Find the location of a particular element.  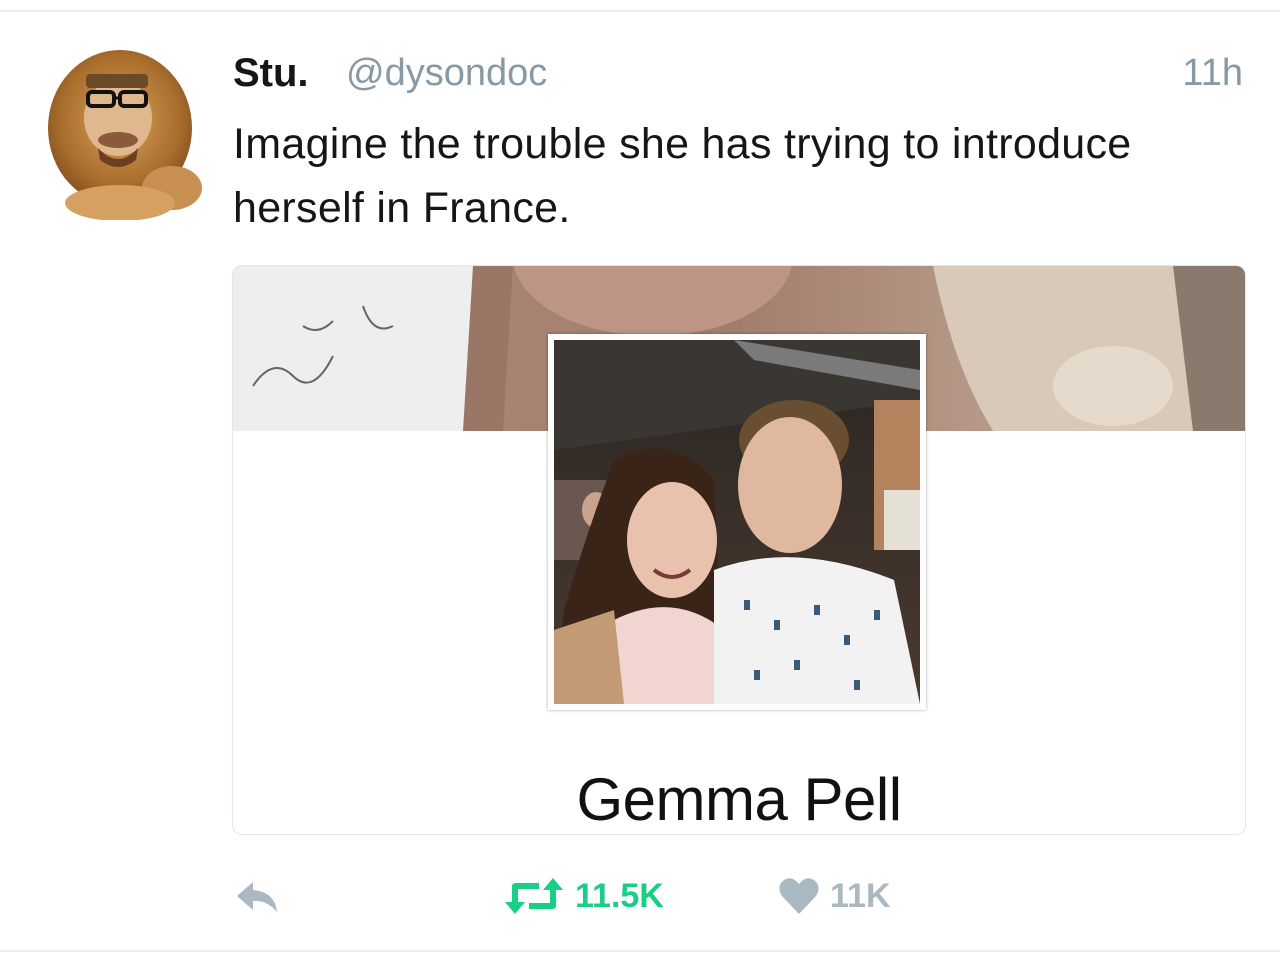

user-handle: @dysondoc is located at coordinates (446, 73).